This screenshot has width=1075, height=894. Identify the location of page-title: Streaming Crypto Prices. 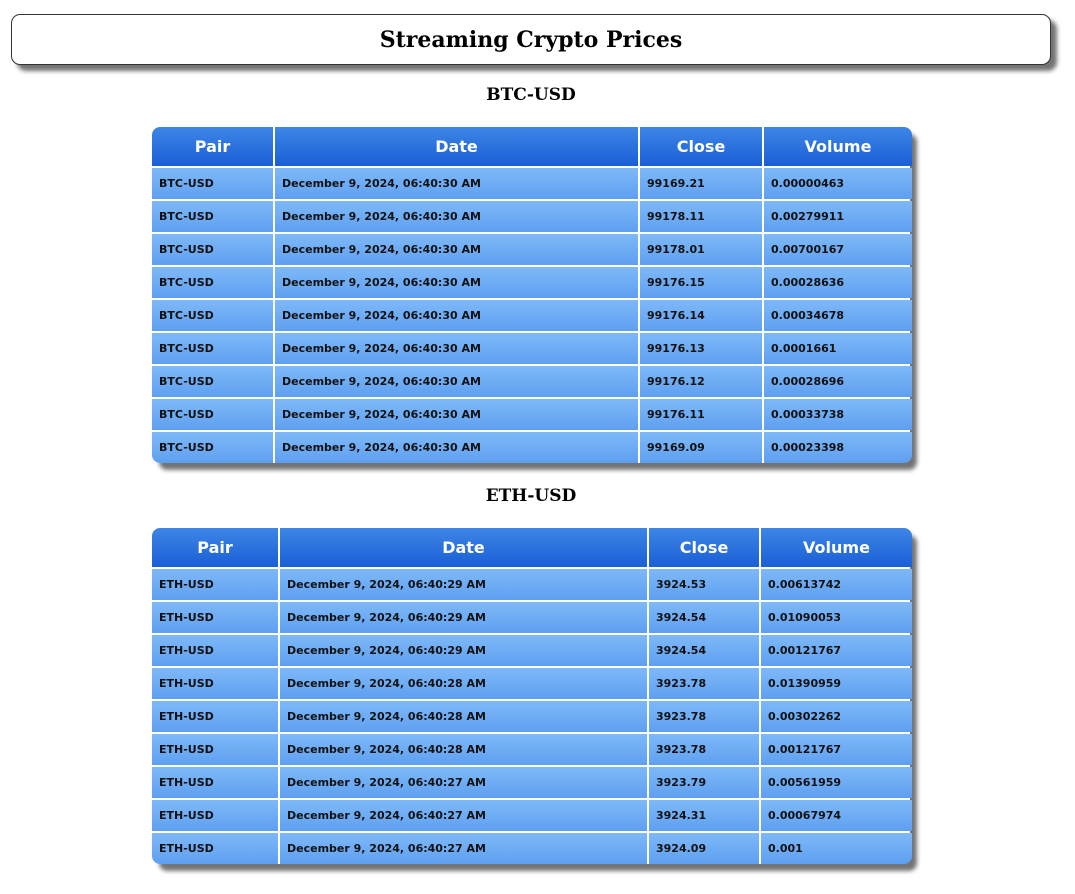
(531, 39).